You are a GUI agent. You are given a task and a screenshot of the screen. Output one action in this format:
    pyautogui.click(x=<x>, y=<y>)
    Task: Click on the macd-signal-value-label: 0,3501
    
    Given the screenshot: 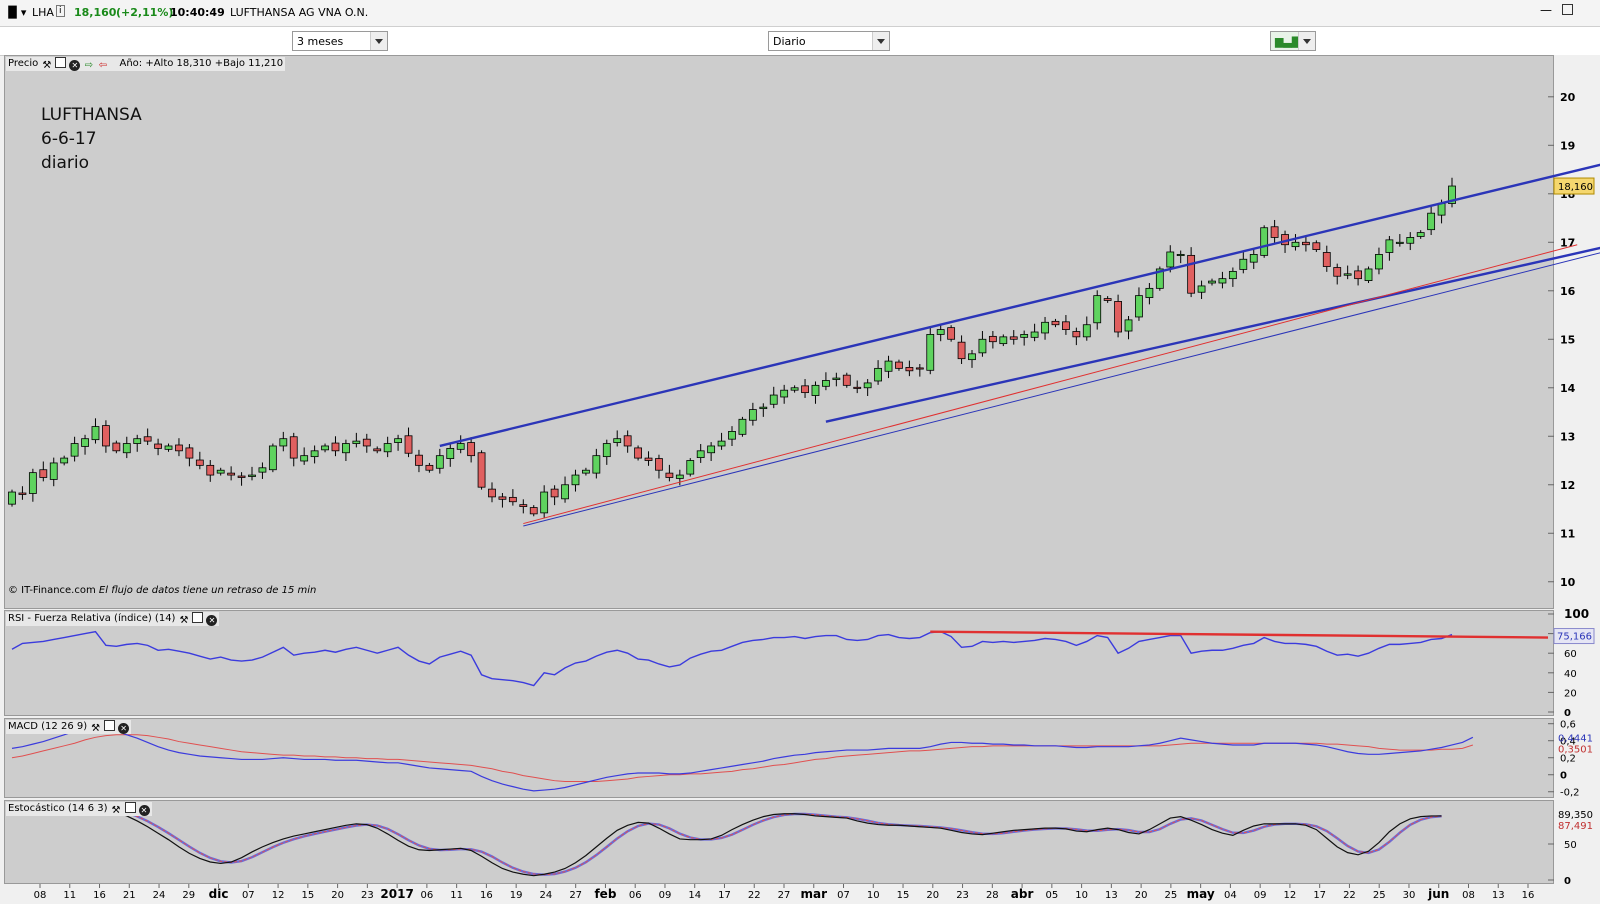 What is the action you would take?
    pyautogui.click(x=1575, y=750)
    